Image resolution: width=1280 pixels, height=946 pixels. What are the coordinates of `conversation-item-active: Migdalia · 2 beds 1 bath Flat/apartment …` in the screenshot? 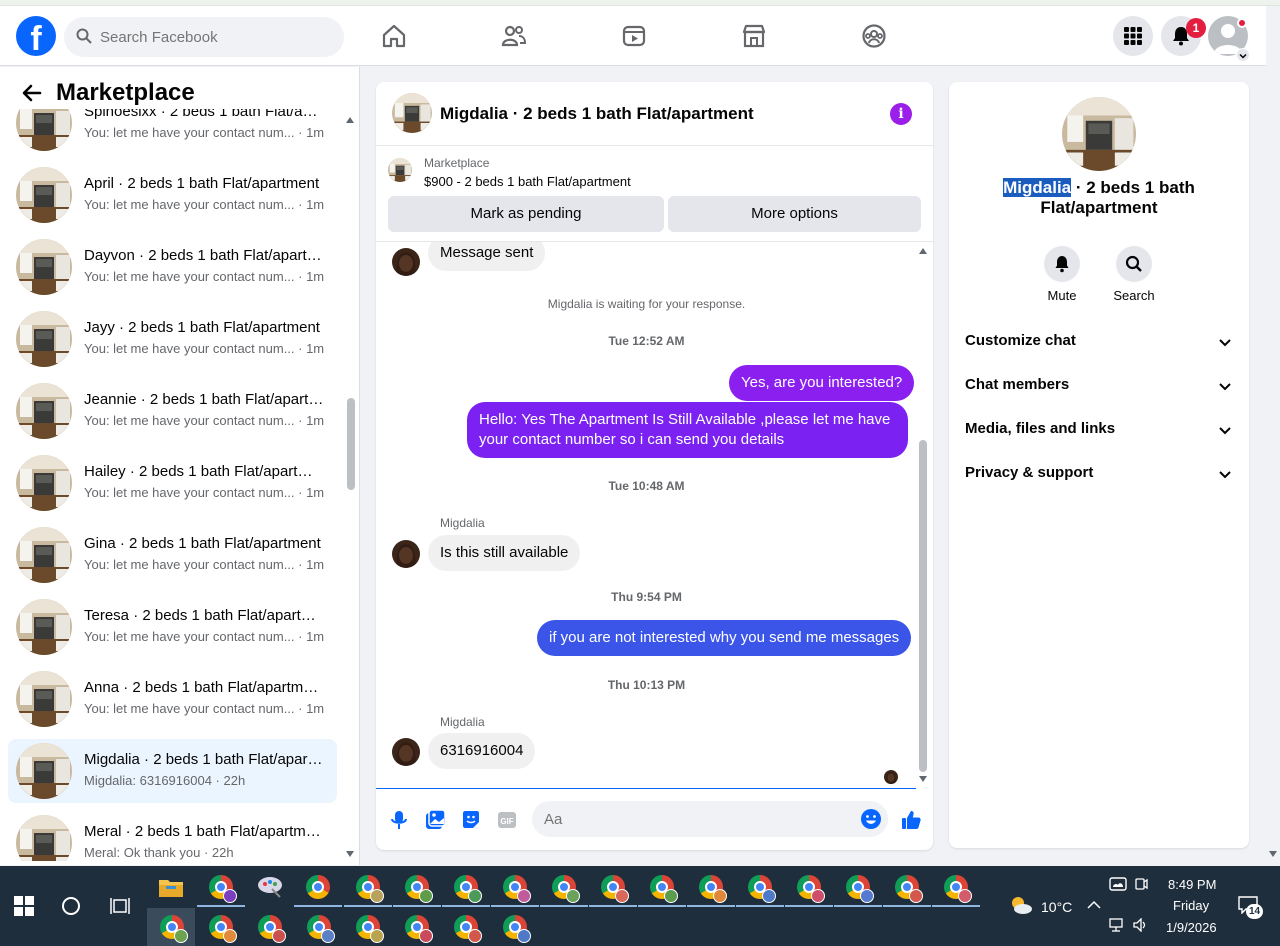 It's located at (172, 771).